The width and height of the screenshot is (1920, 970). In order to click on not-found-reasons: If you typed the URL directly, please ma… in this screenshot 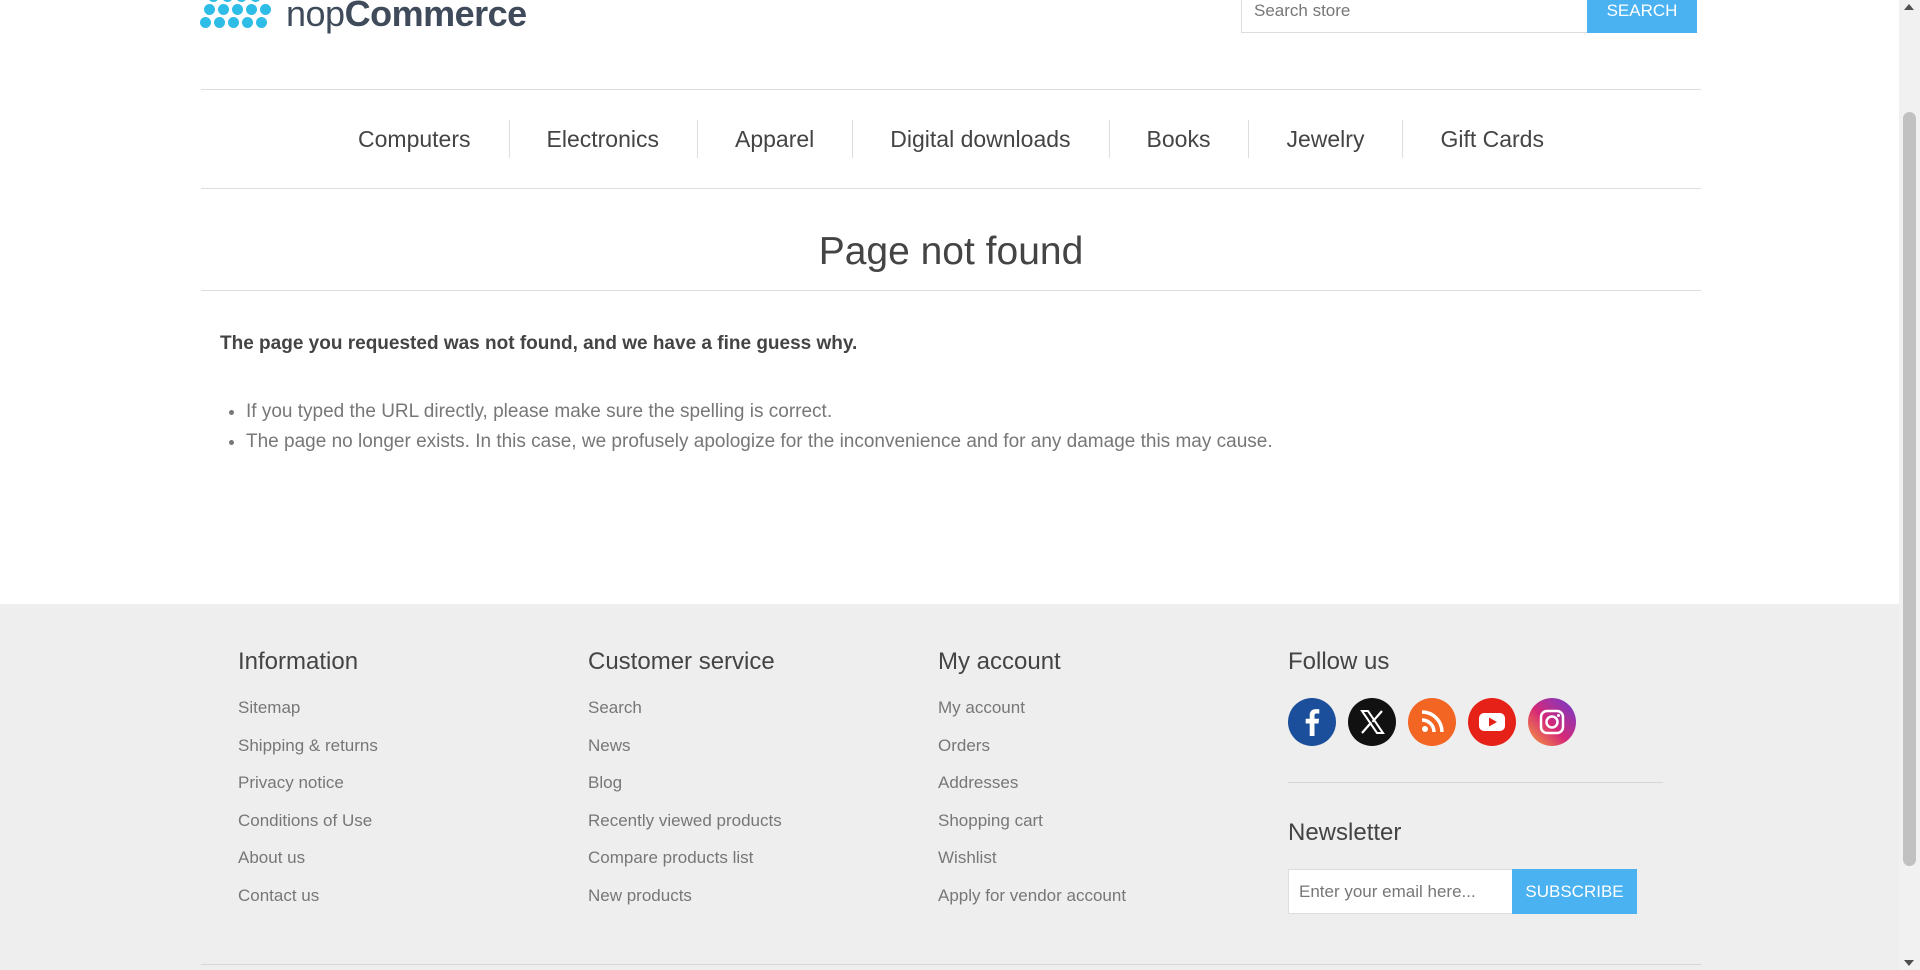, I will do `click(746, 427)`.